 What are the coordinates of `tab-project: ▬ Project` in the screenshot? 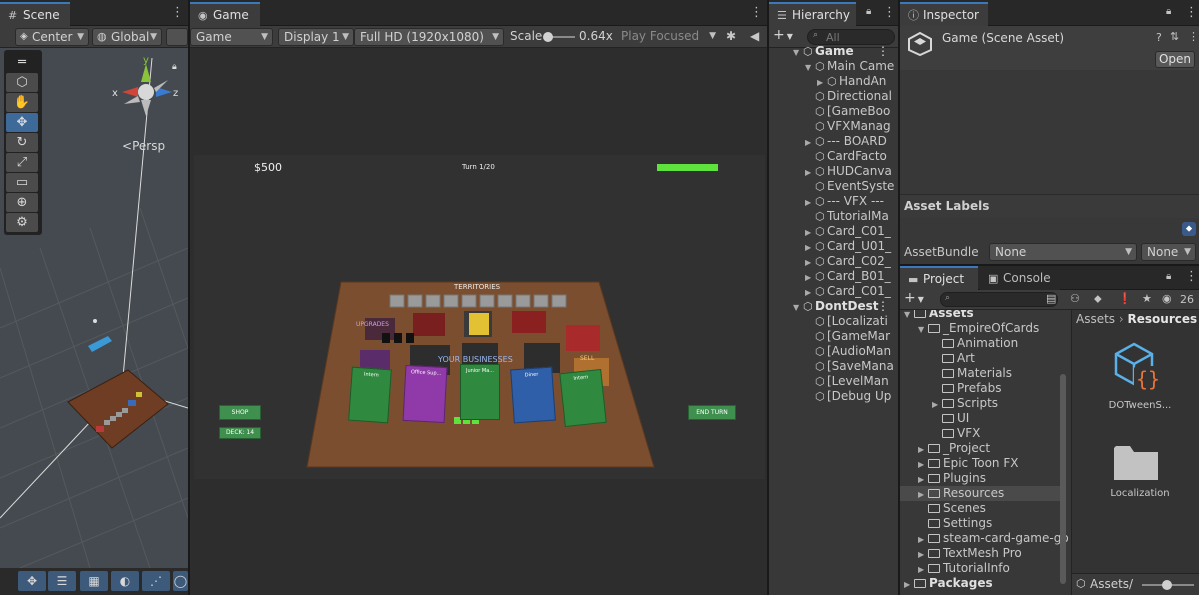 It's located at (939, 278).